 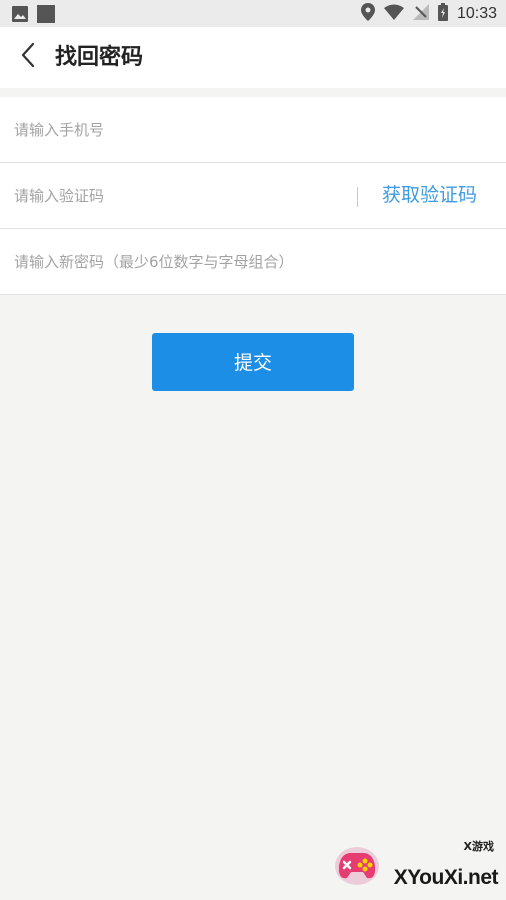 I want to click on status-right: 10:33, so click(x=428, y=14).